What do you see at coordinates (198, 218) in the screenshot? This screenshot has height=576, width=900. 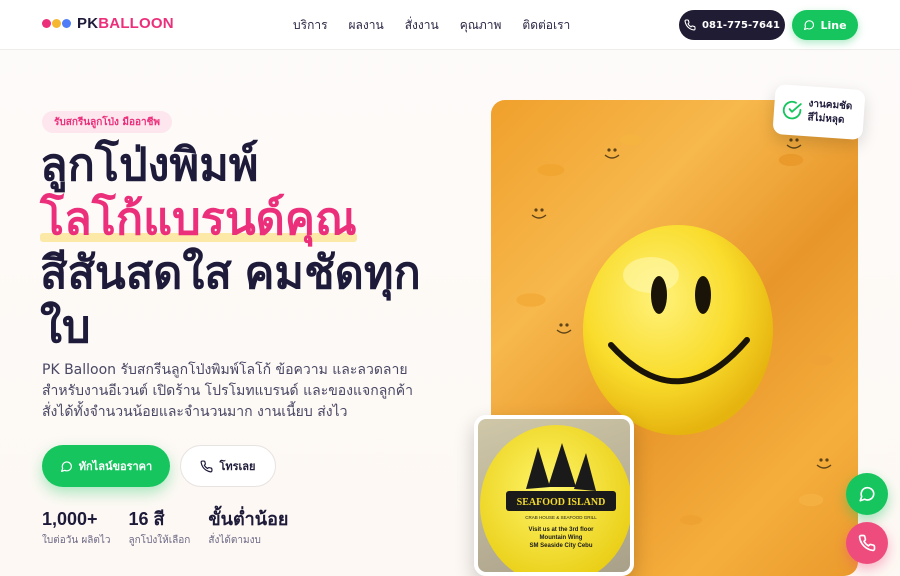 I see `hero-title-accent: โลโก้แบรนด์คุณ` at bounding box center [198, 218].